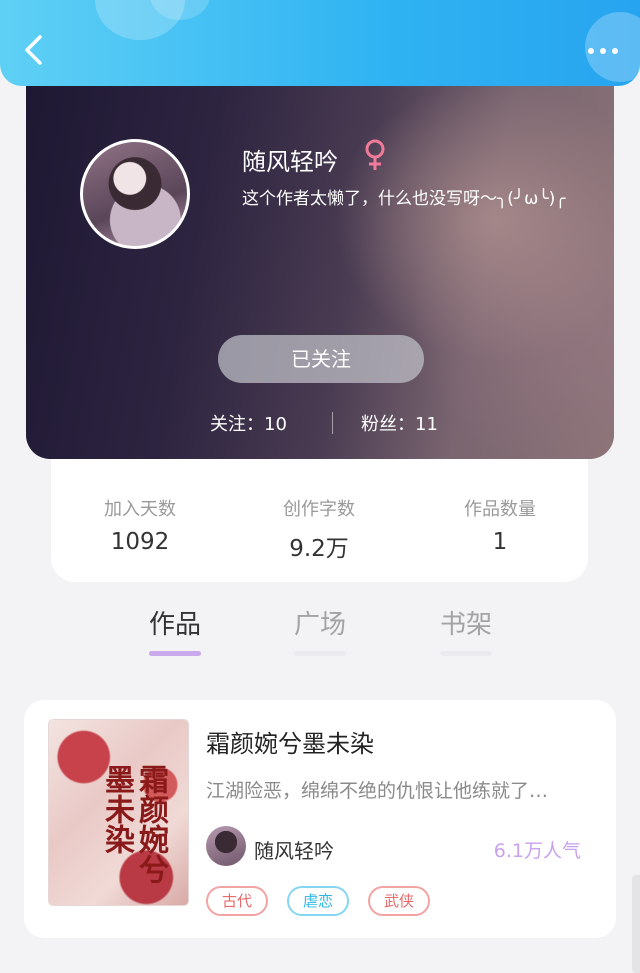  What do you see at coordinates (500, 525) in the screenshot?
I see `stat-works-count: 作品数量 1` at bounding box center [500, 525].